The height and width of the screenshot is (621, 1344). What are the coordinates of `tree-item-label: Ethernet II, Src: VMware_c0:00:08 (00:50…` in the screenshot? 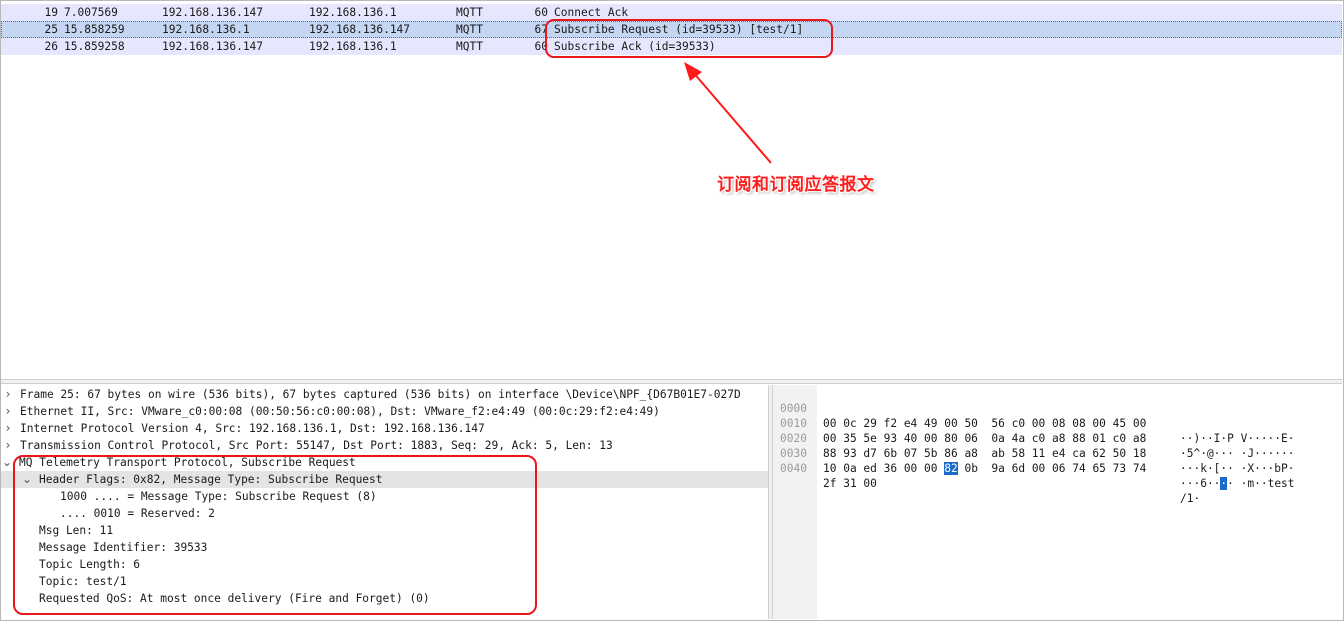 It's located at (340, 411).